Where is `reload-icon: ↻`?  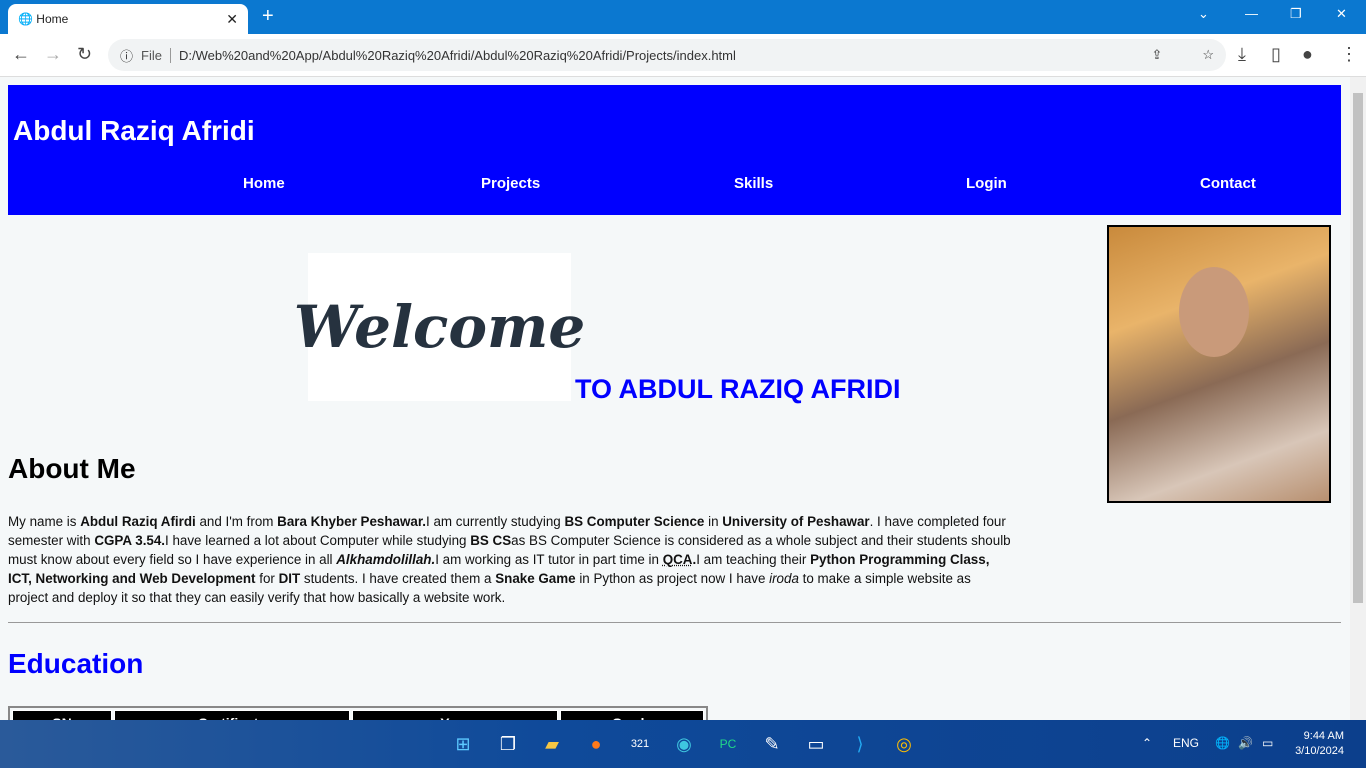 reload-icon: ↻ is located at coordinates (84, 54).